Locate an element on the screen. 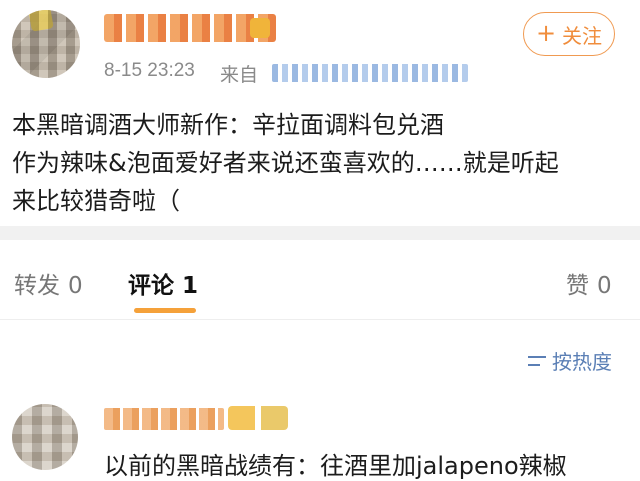 This screenshot has width=640, height=481. sort-label: 按热度 is located at coordinates (582, 362).